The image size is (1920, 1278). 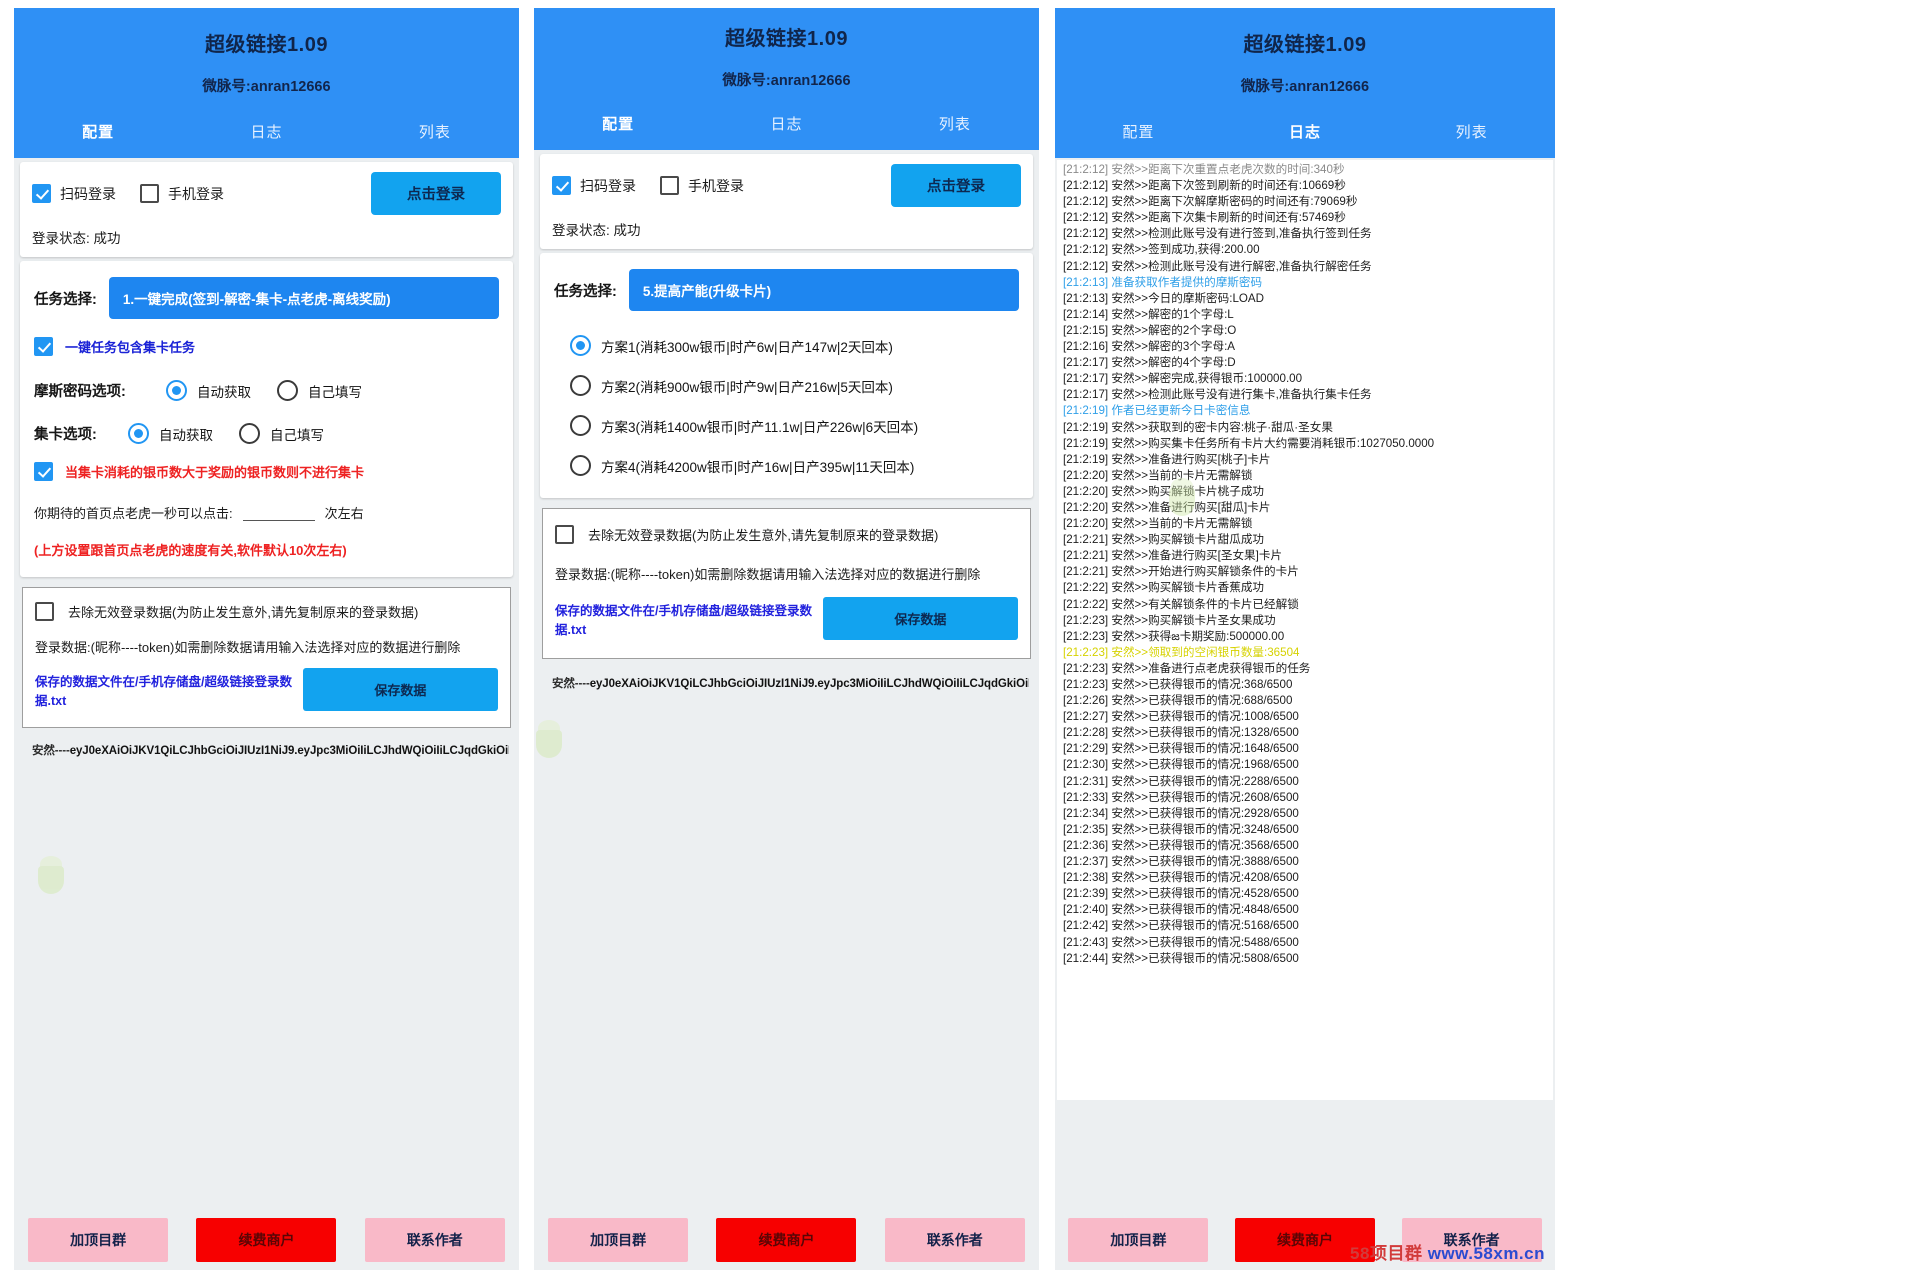 I want to click on app-header: 超级链接1.09 微脉号:anran12666 配置 日志 列表, so click(x=266, y=83).